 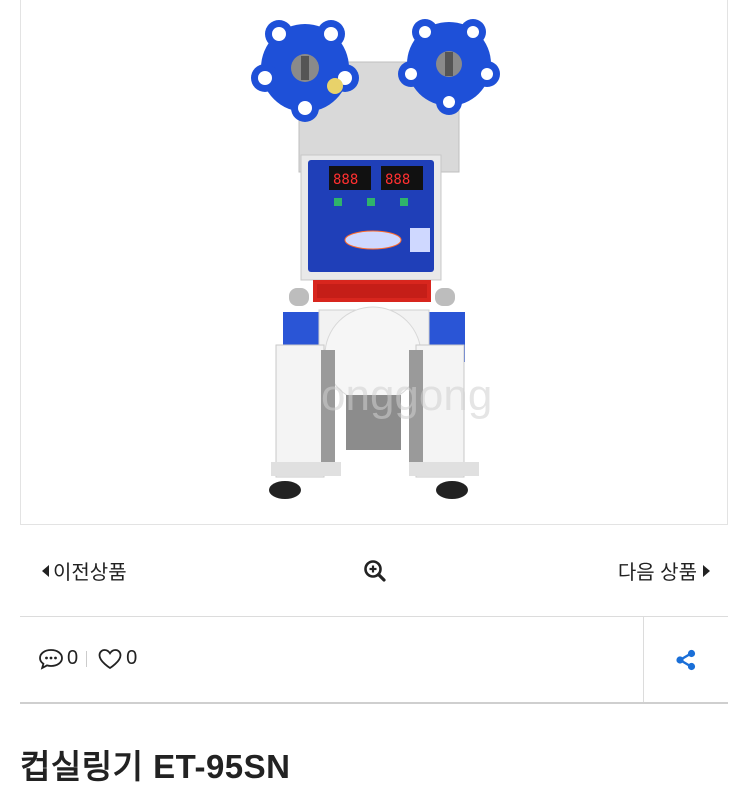 I want to click on comment-button: 0, so click(x=58, y=658).